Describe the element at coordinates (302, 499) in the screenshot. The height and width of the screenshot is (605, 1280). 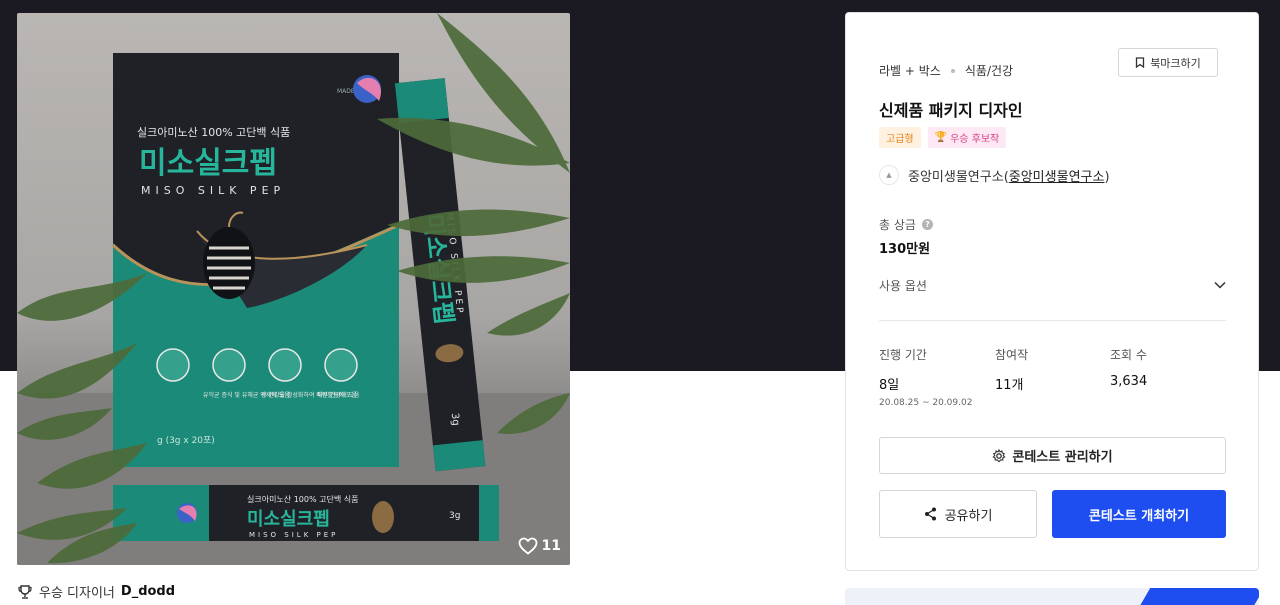
I see `svg-text: 실크아미노산 100% 고단백 식품` at that location.